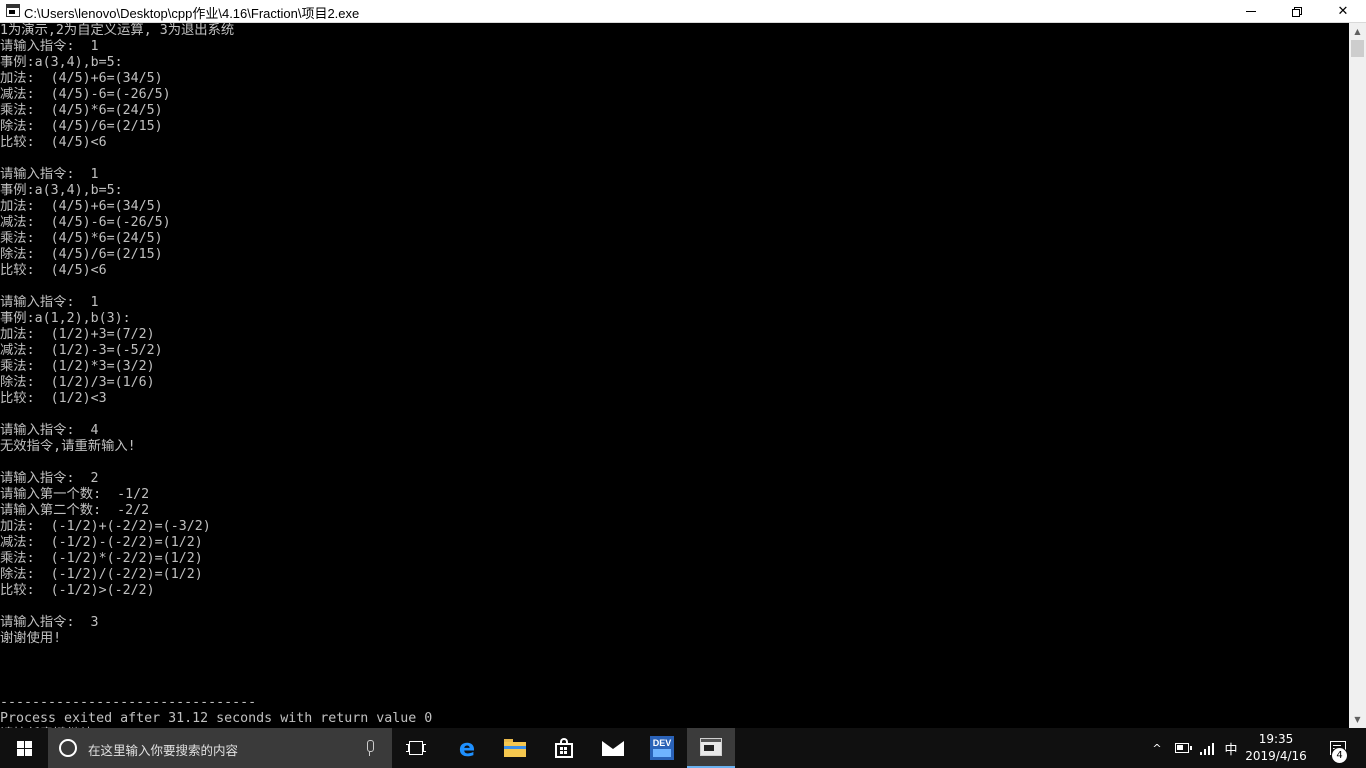 The height and width of the screenshot is (768, 1366). I want to click on clock-time: 19:35, so click(1276, 739).